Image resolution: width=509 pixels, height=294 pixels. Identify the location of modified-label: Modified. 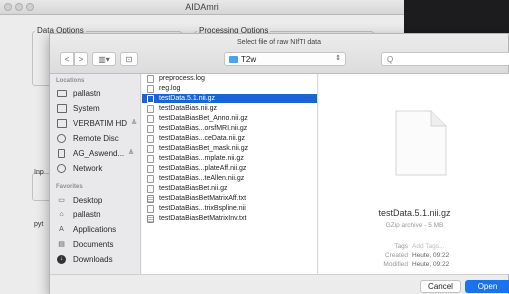
(395, 264).